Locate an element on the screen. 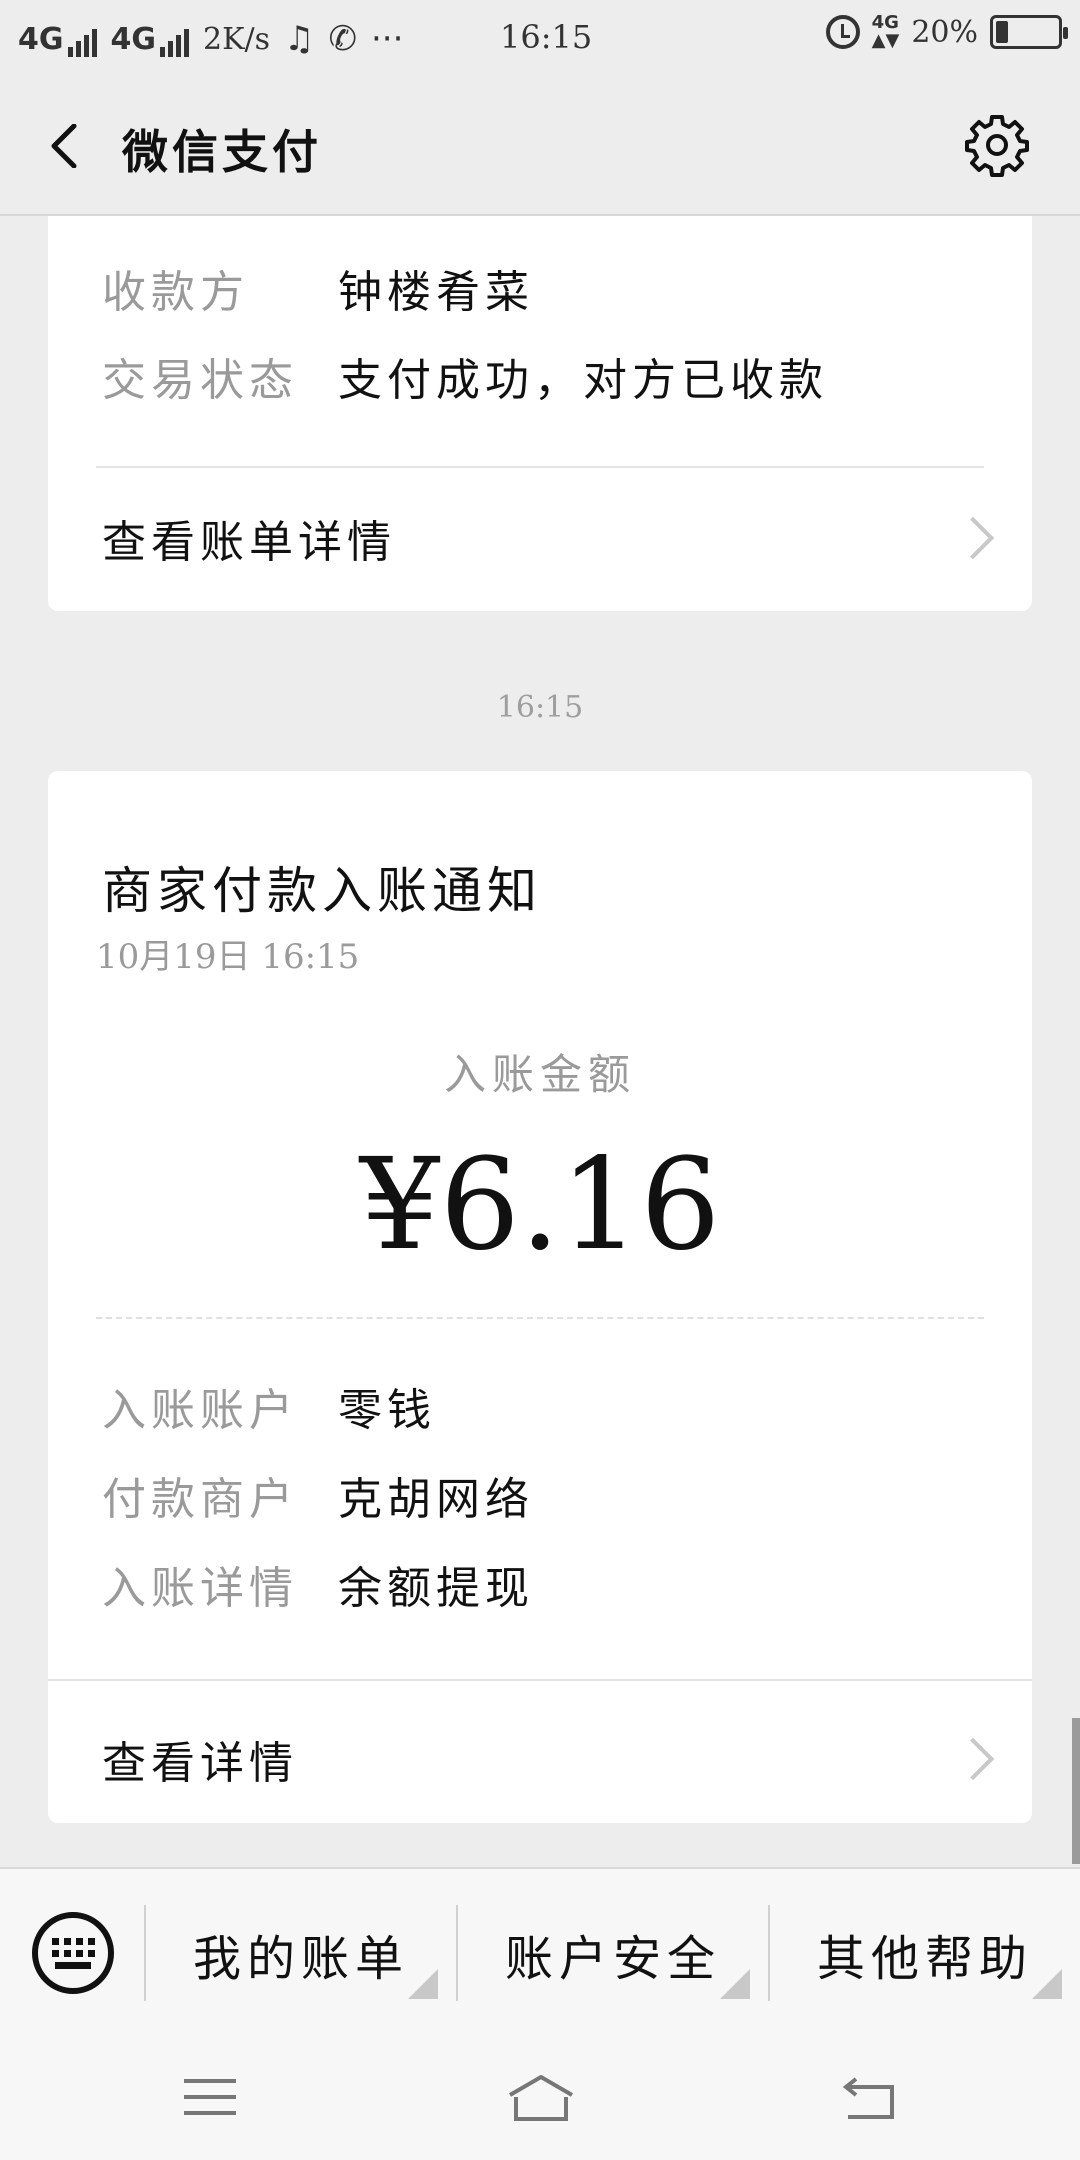 The image size is (1080, 2160). payee-row: 收款方 钟楼肴菜 is located at coordinates (318, 288).